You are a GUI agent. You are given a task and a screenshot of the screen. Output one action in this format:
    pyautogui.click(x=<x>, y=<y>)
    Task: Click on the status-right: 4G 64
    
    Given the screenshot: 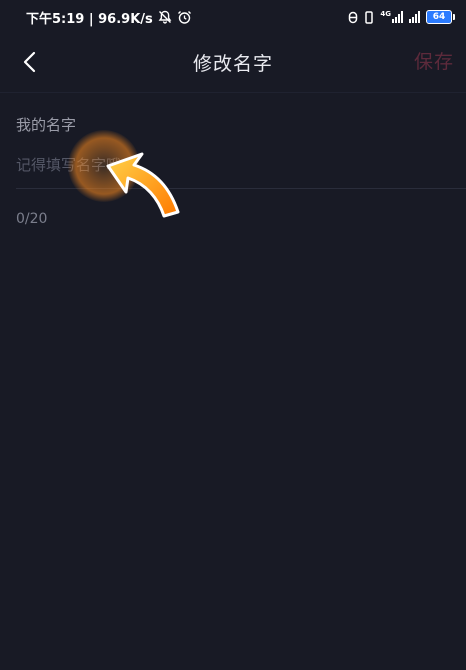 What is the action you would take?
    pyautogui.click(x=401, y=17)
    